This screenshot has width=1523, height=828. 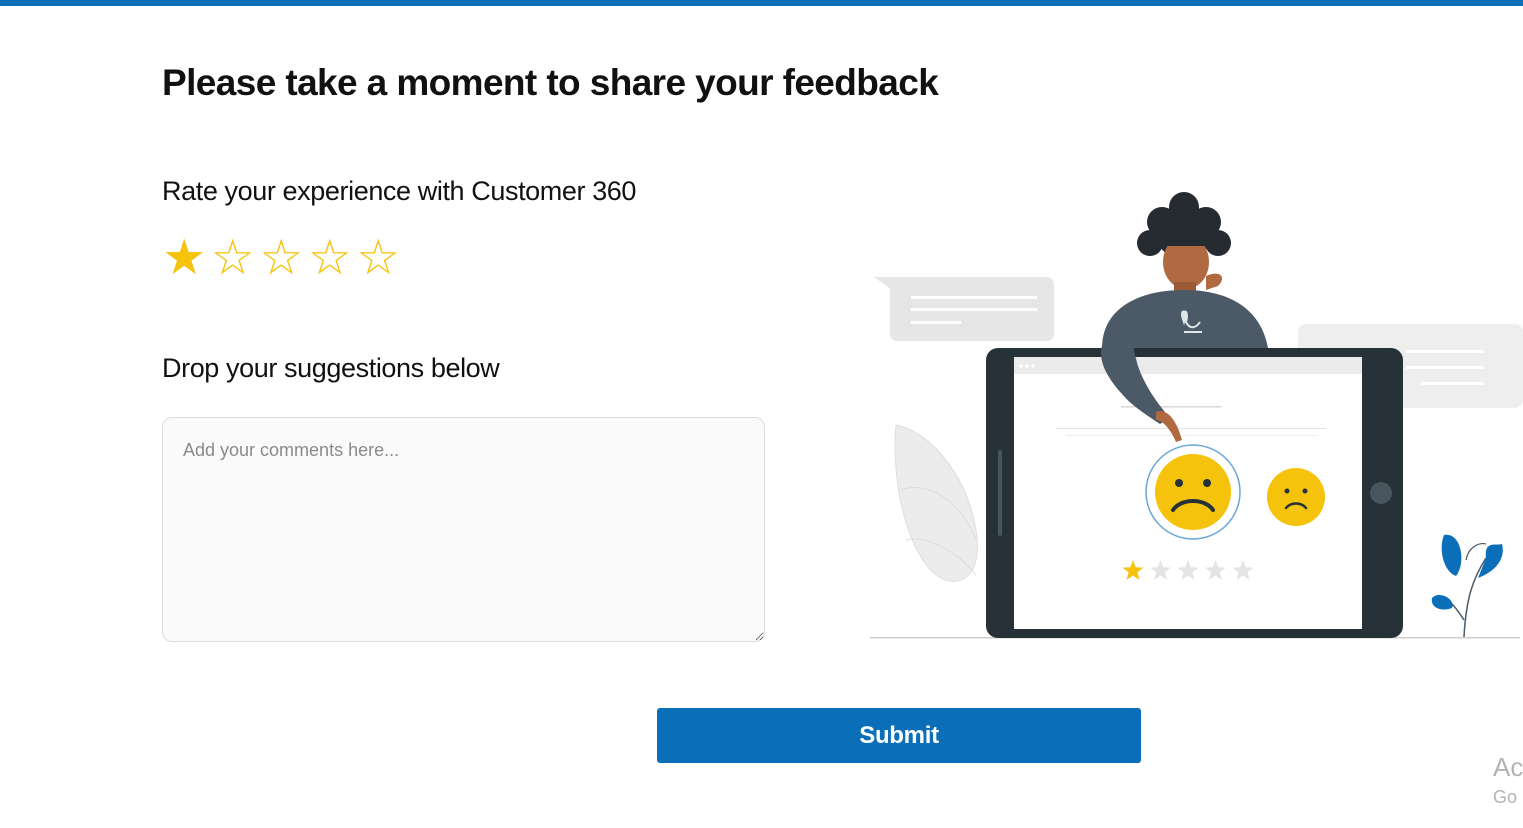 I want to click on star-icon-1: ★, so click(x=184, y=258).